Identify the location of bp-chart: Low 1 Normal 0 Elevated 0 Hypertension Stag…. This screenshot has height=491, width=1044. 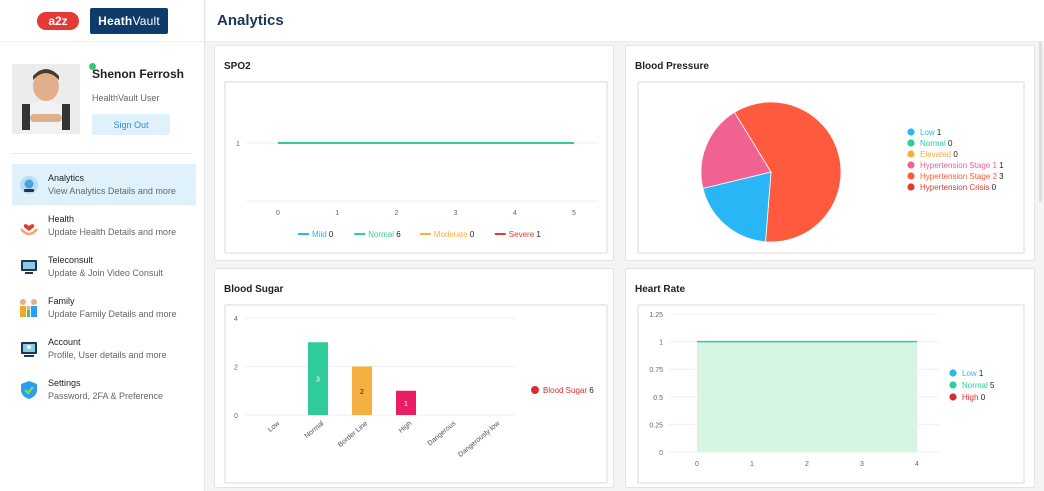
(852, 172).